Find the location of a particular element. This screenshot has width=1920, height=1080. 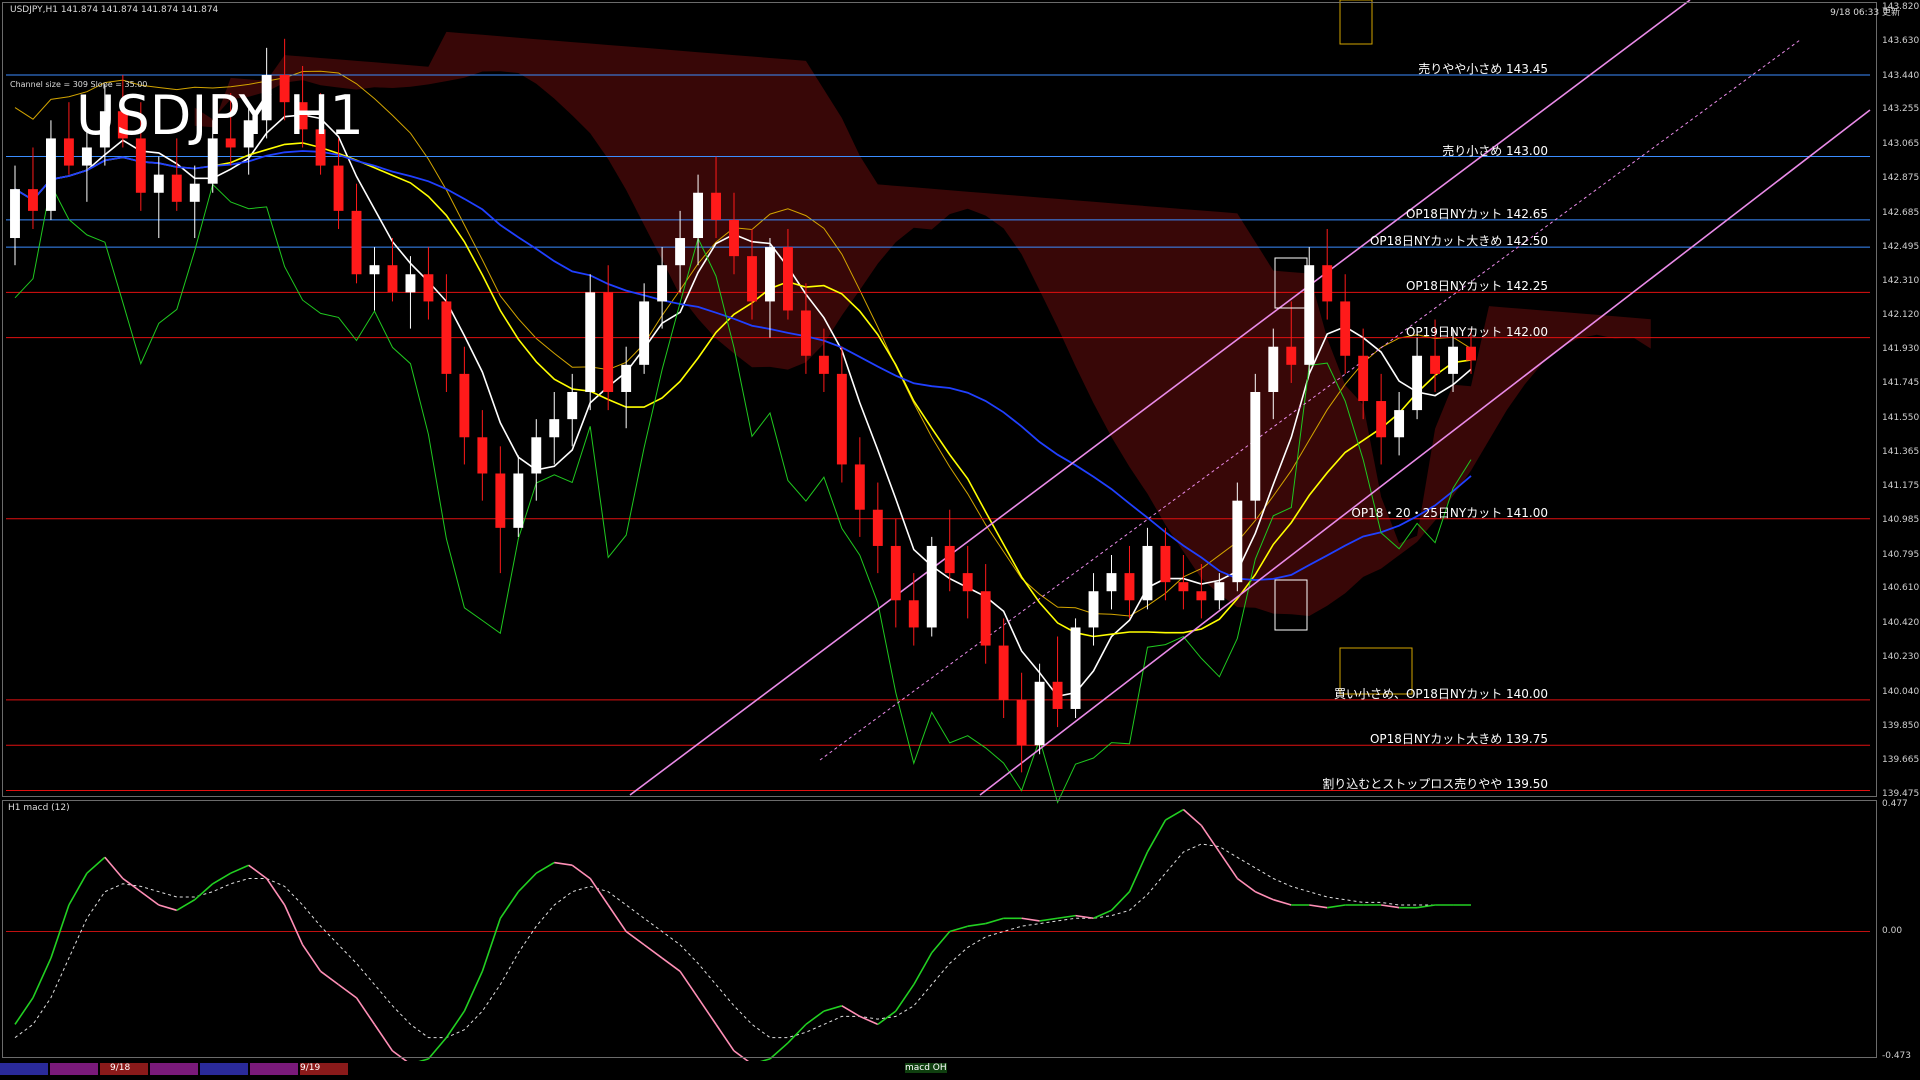

price-tick-label: 142.685 is located at coordinates (1901, 212).